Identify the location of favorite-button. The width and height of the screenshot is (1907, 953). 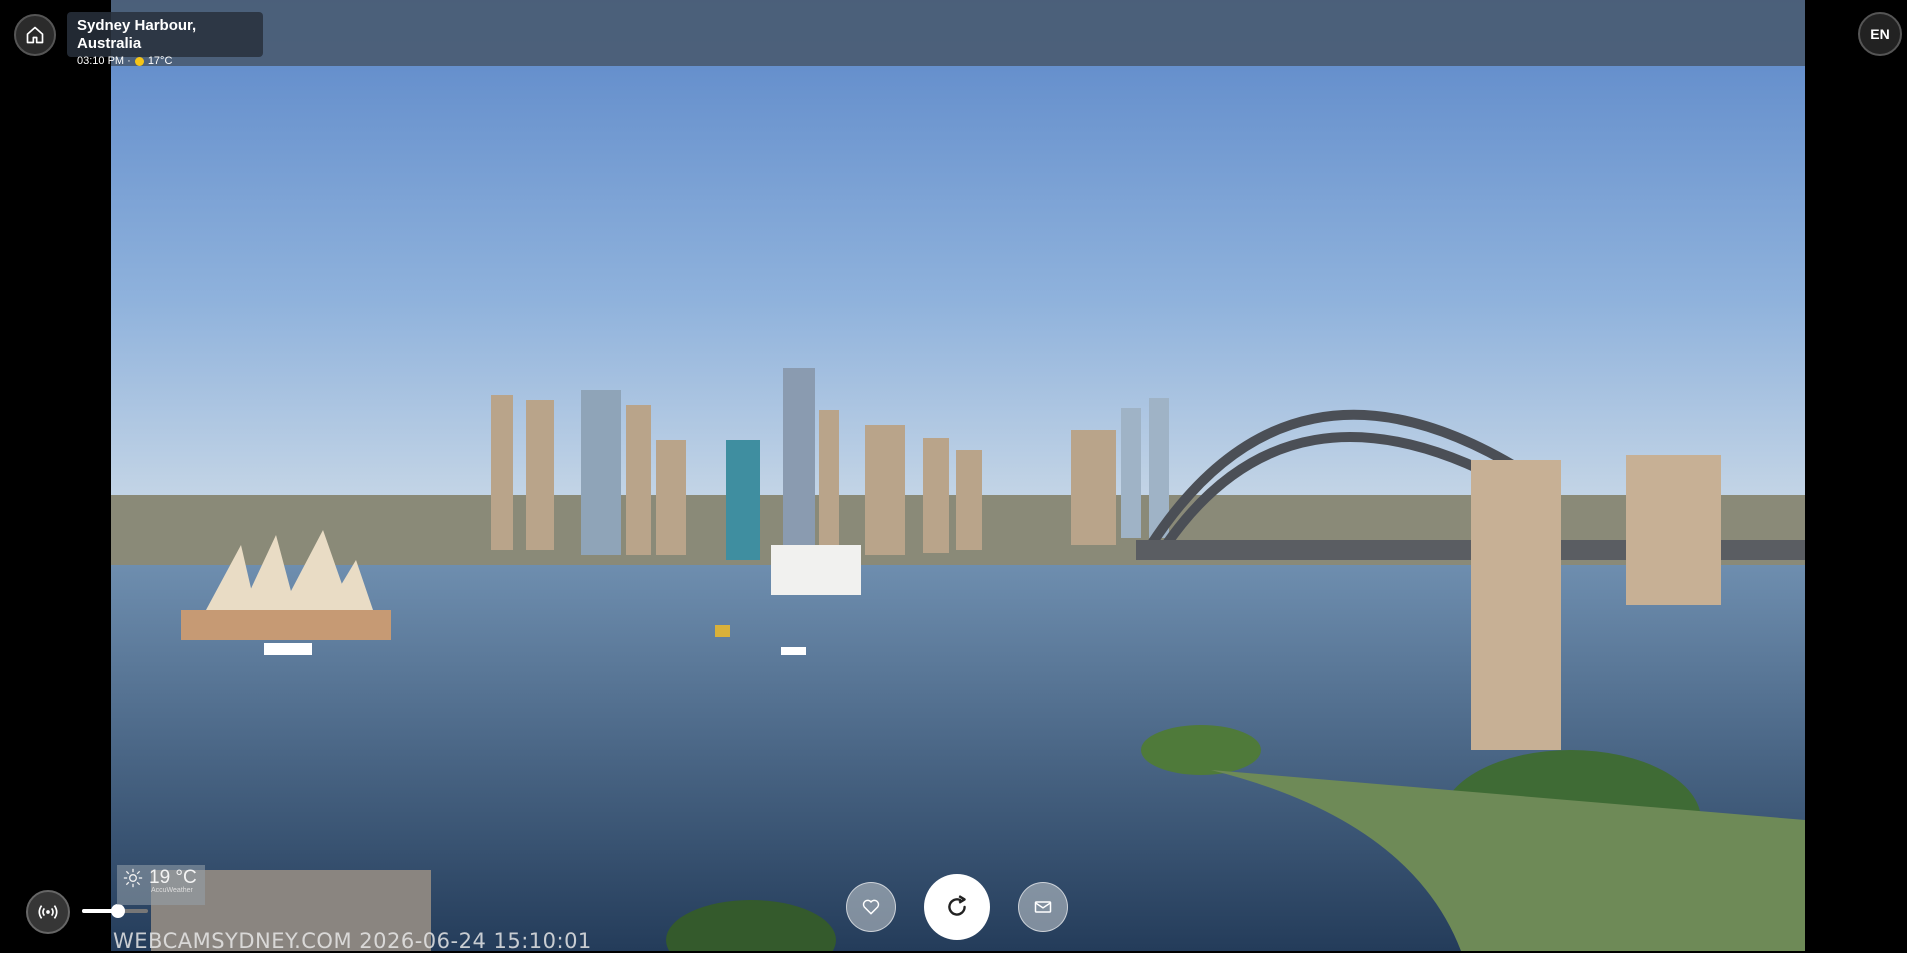
(871, 907).